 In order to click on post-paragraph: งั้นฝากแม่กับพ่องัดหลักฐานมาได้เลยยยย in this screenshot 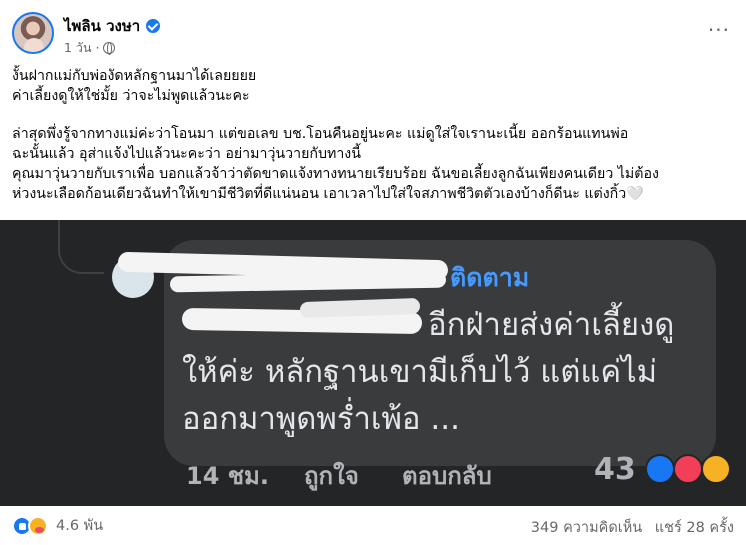, I will do `click(134, 76)`.